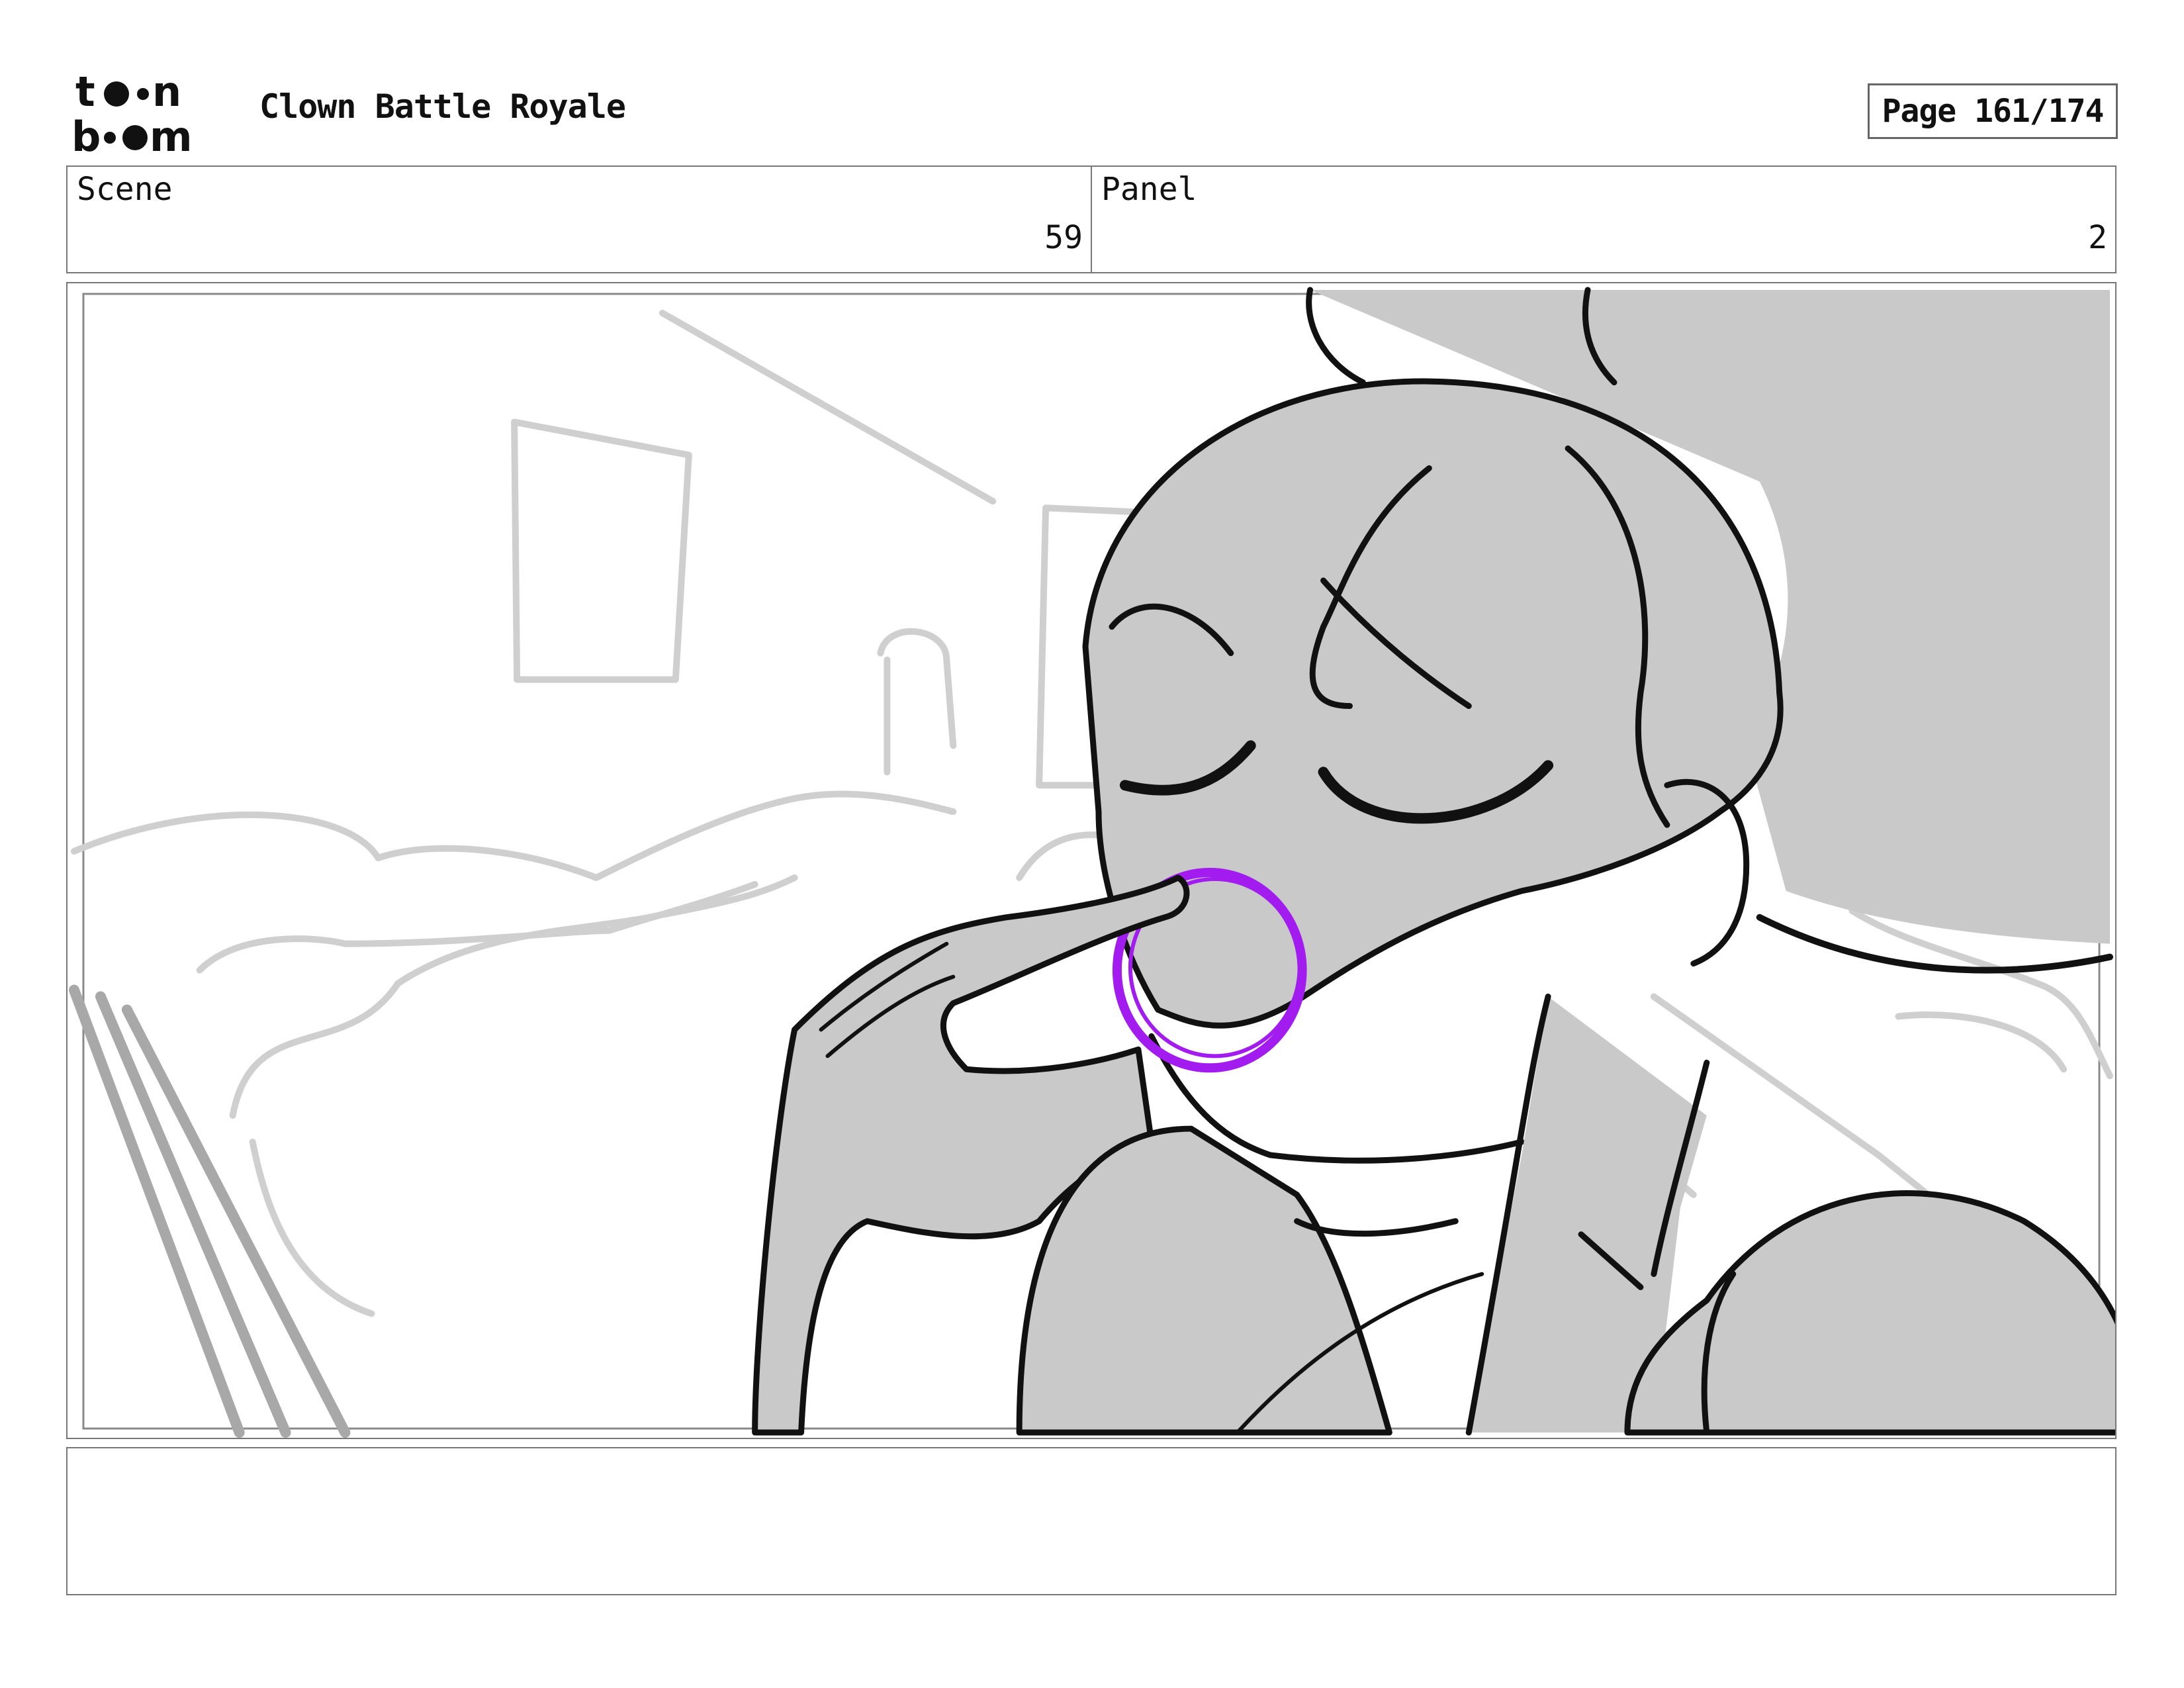  Describe the element at coordinates (171, 134) in the screenshot. I see `svg-text: m` at that location.